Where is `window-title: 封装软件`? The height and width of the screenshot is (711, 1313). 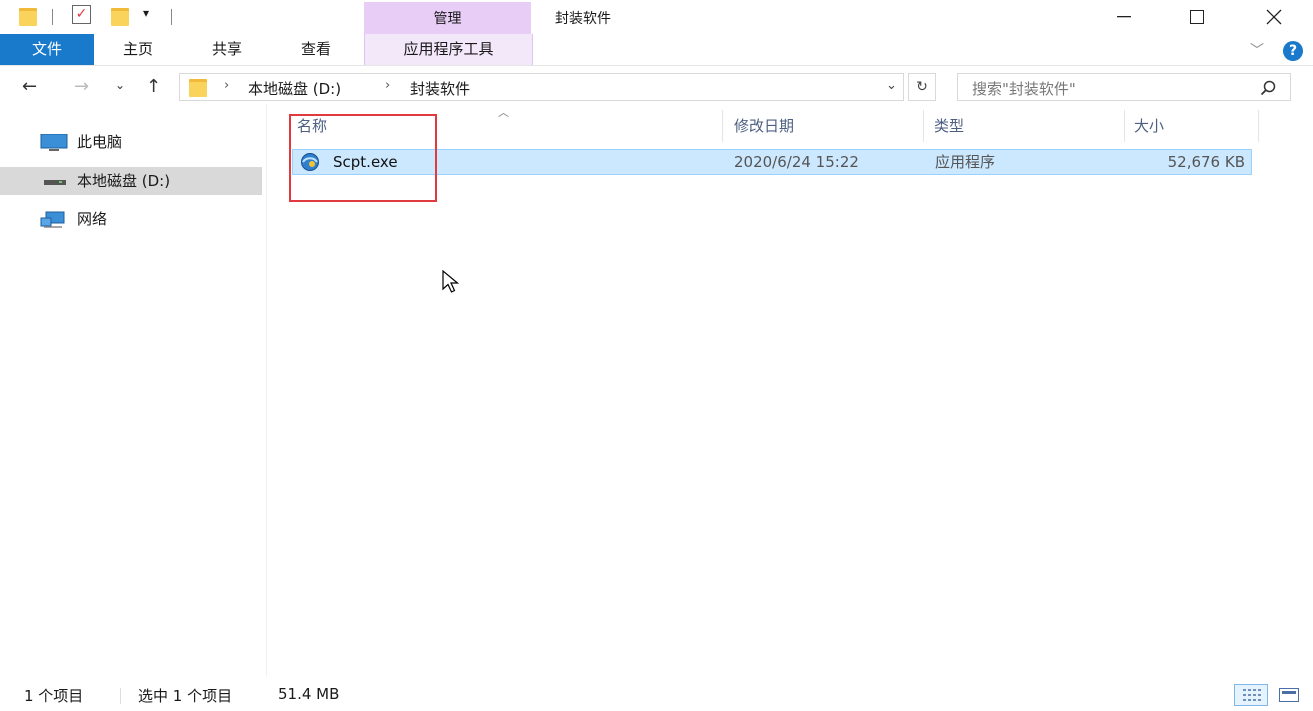
window-title: 封装软件 is located at coordinates (583, 19).